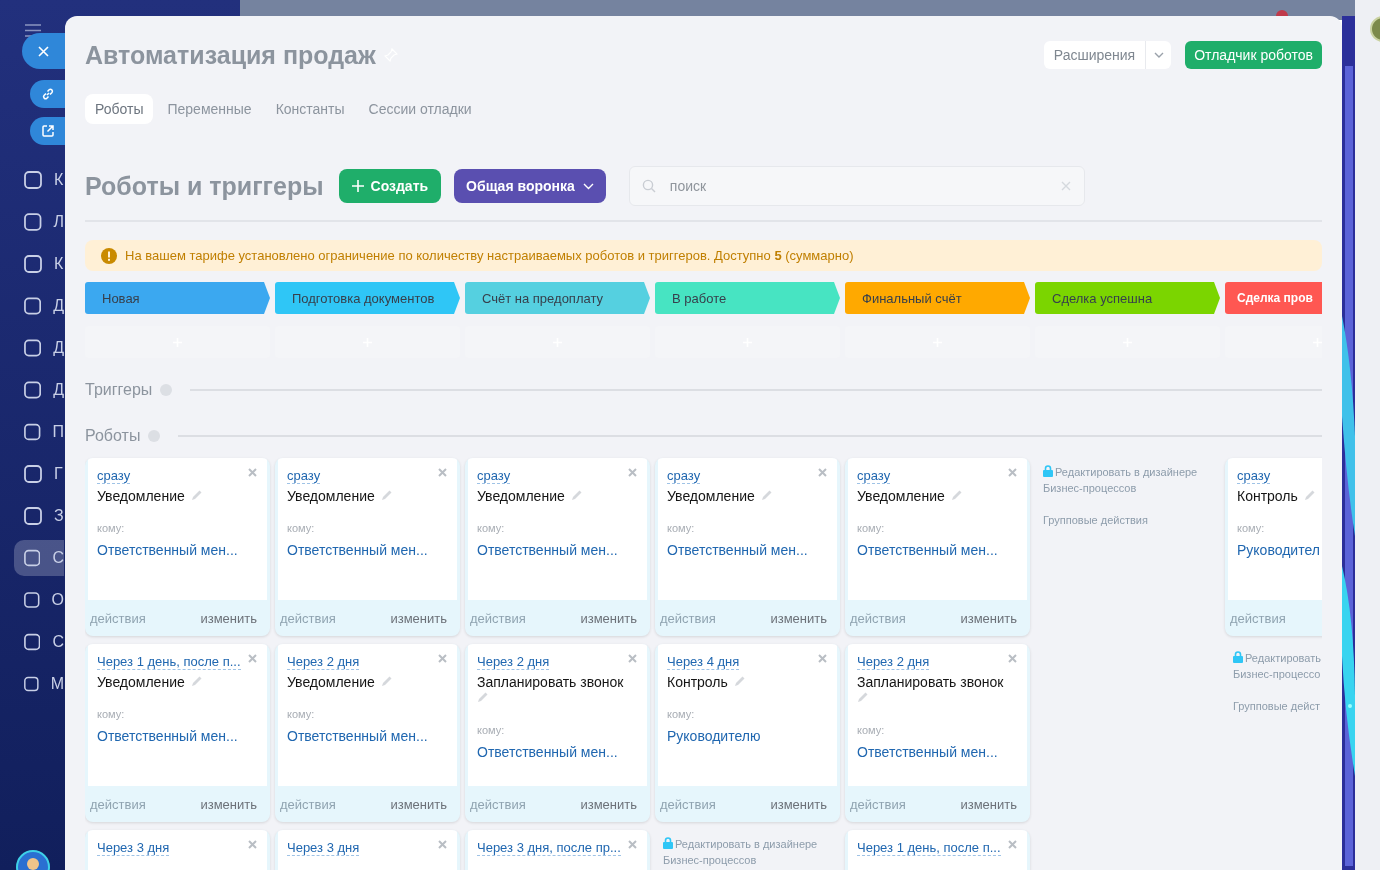  I want to click on close-button, so click(43, 51).